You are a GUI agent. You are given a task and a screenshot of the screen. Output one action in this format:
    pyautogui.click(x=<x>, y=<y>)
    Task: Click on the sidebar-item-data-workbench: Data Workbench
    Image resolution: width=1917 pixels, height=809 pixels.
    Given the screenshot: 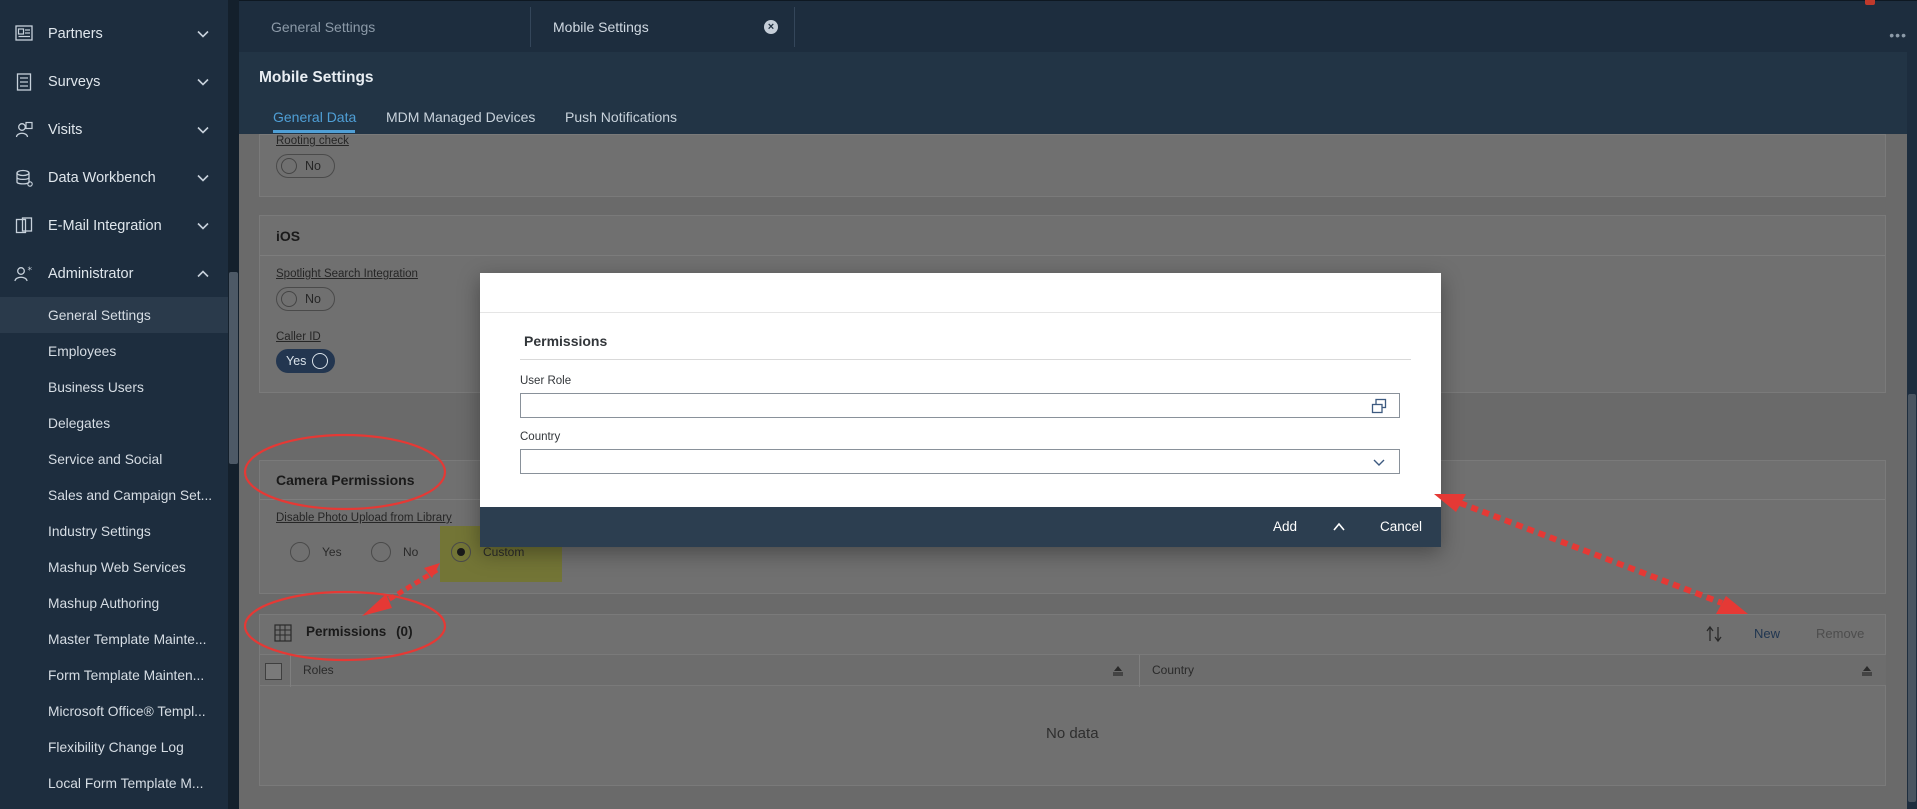 What is the action you would take?
    pyautogui.click(x=114, y=178)
    